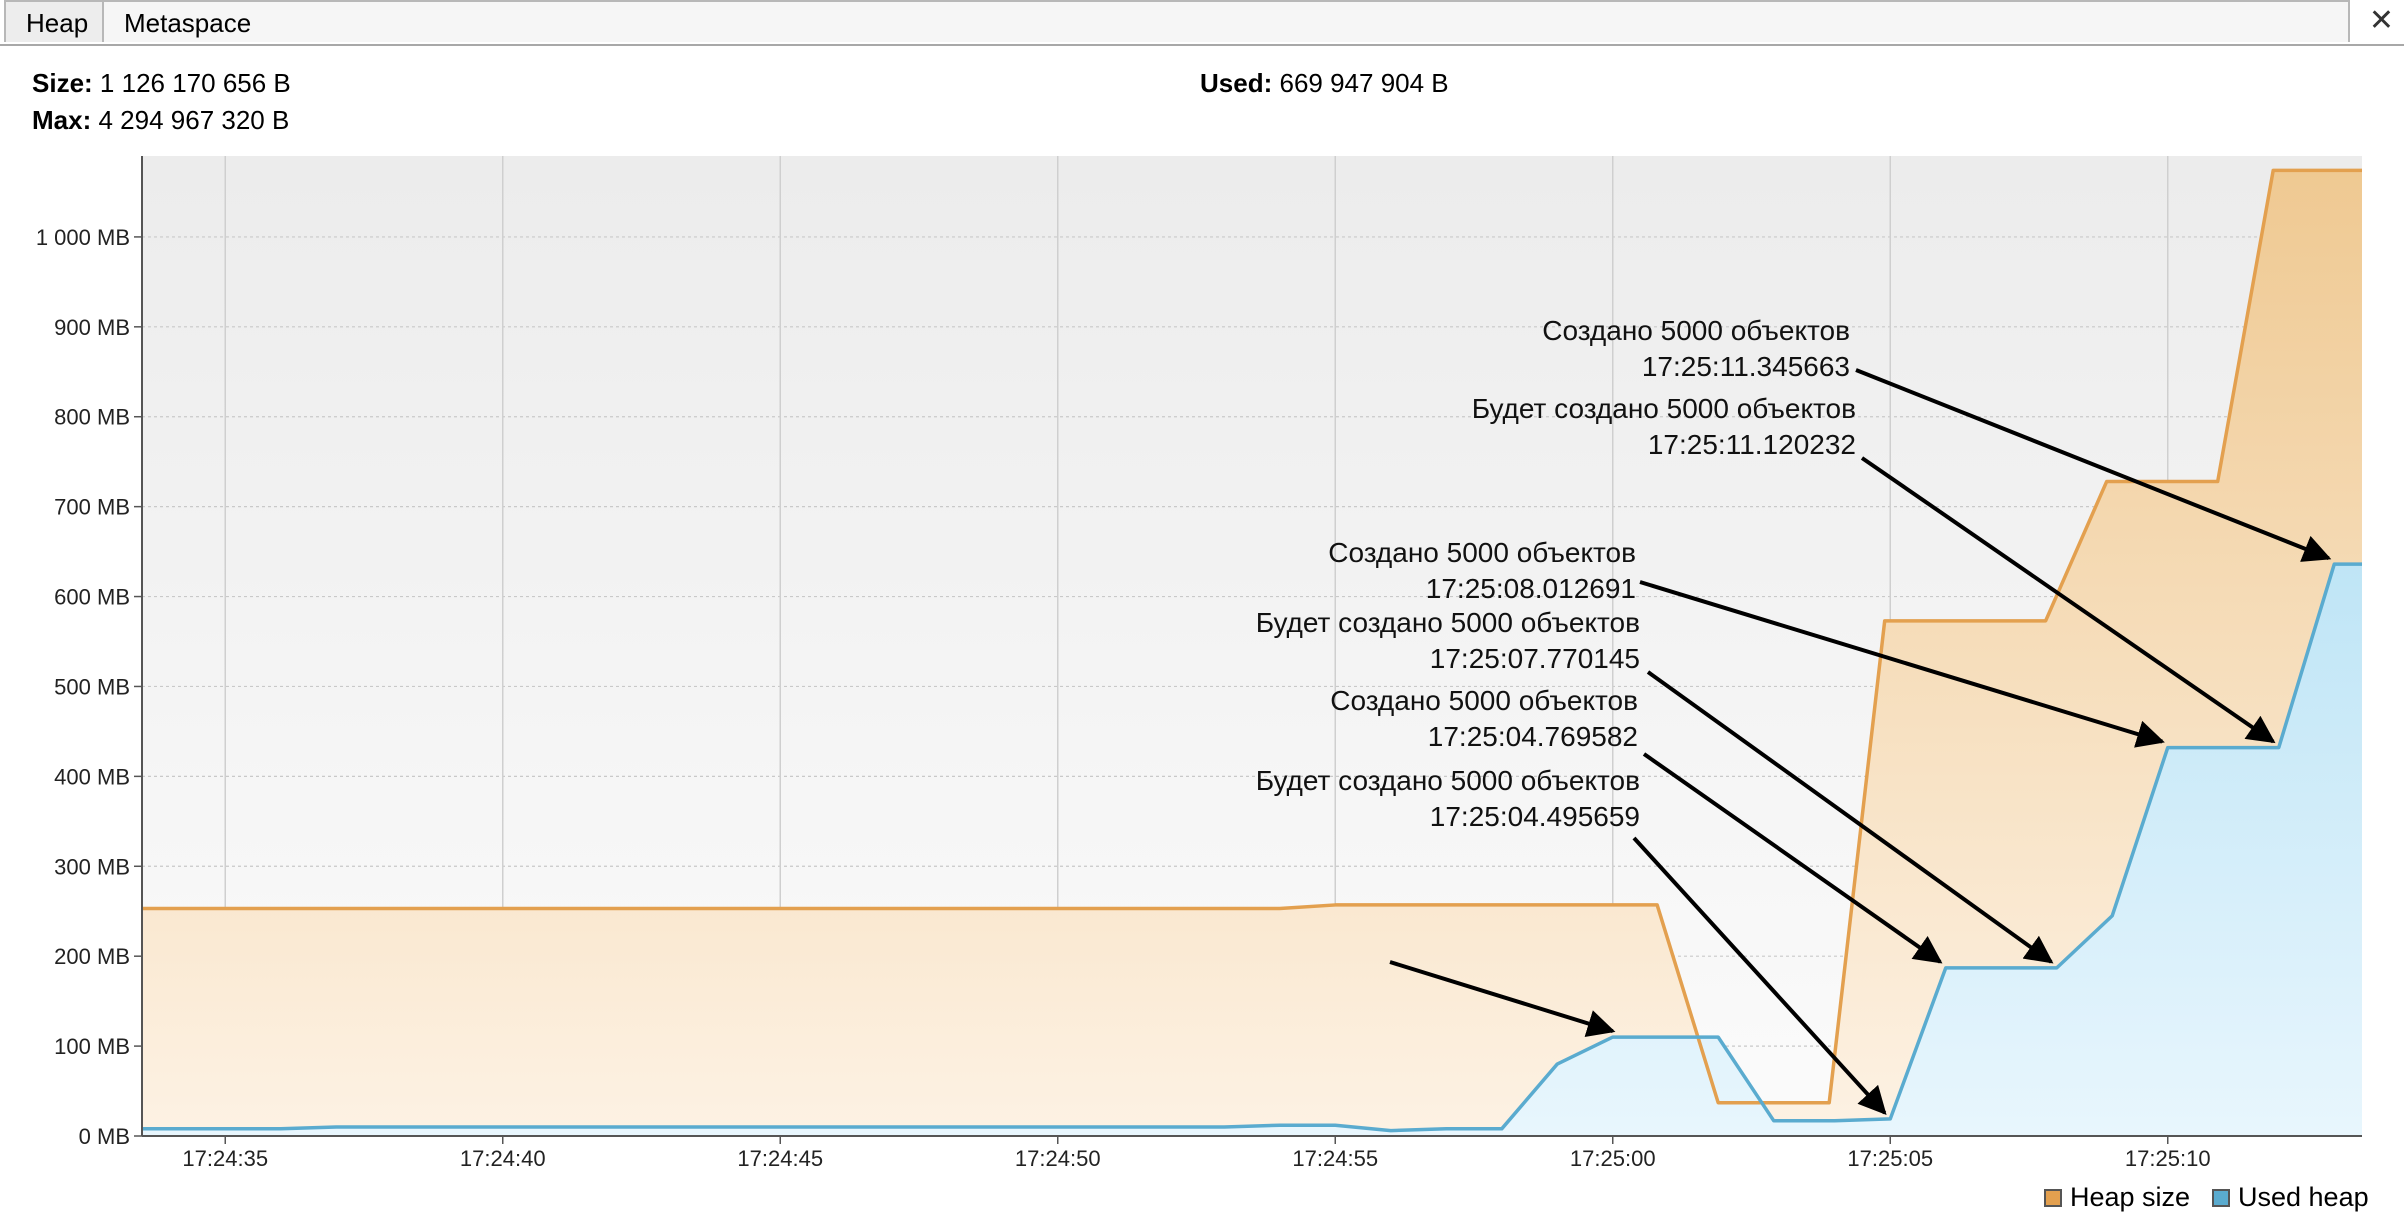 The width and height of the screenshot is (2404, 1228). I want to click on annotation-time: 17:25:08.012691, so click(1531, 588).